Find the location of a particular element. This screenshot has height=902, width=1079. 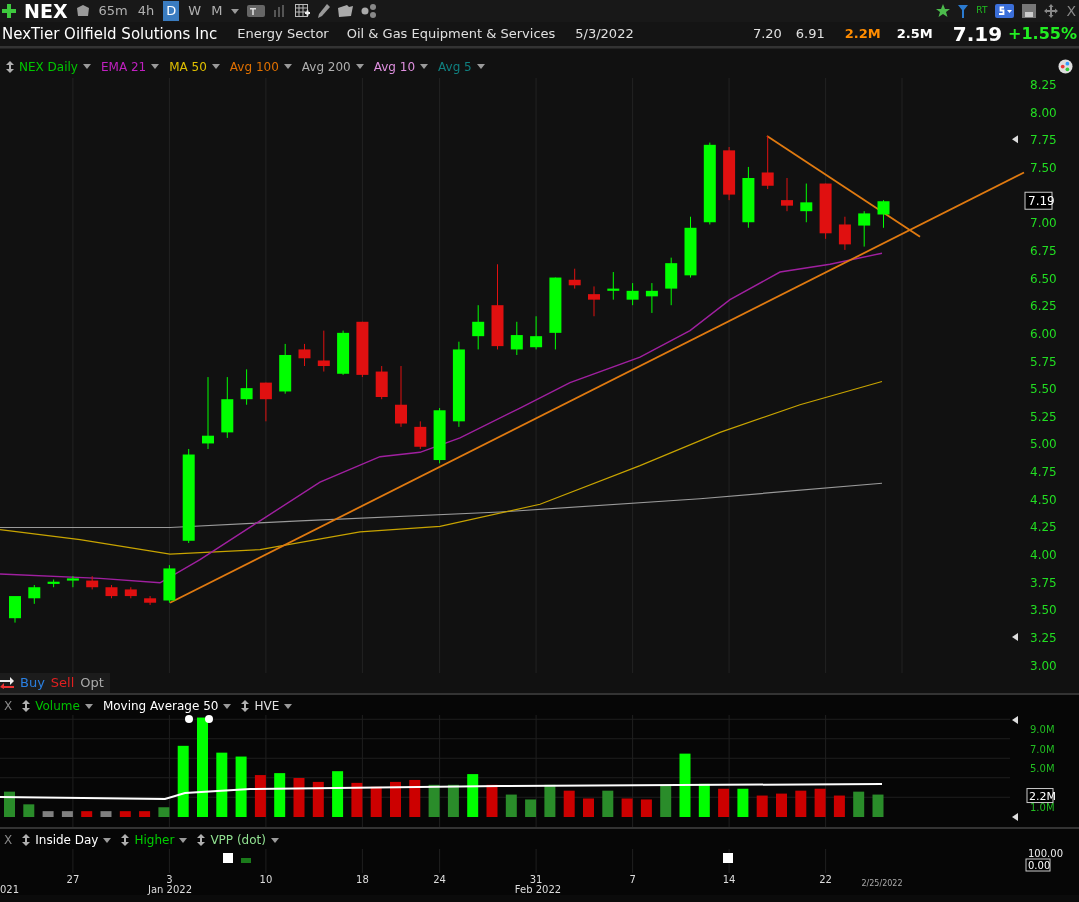

date-axis-label: 31 is located at coordinates (536, 879).